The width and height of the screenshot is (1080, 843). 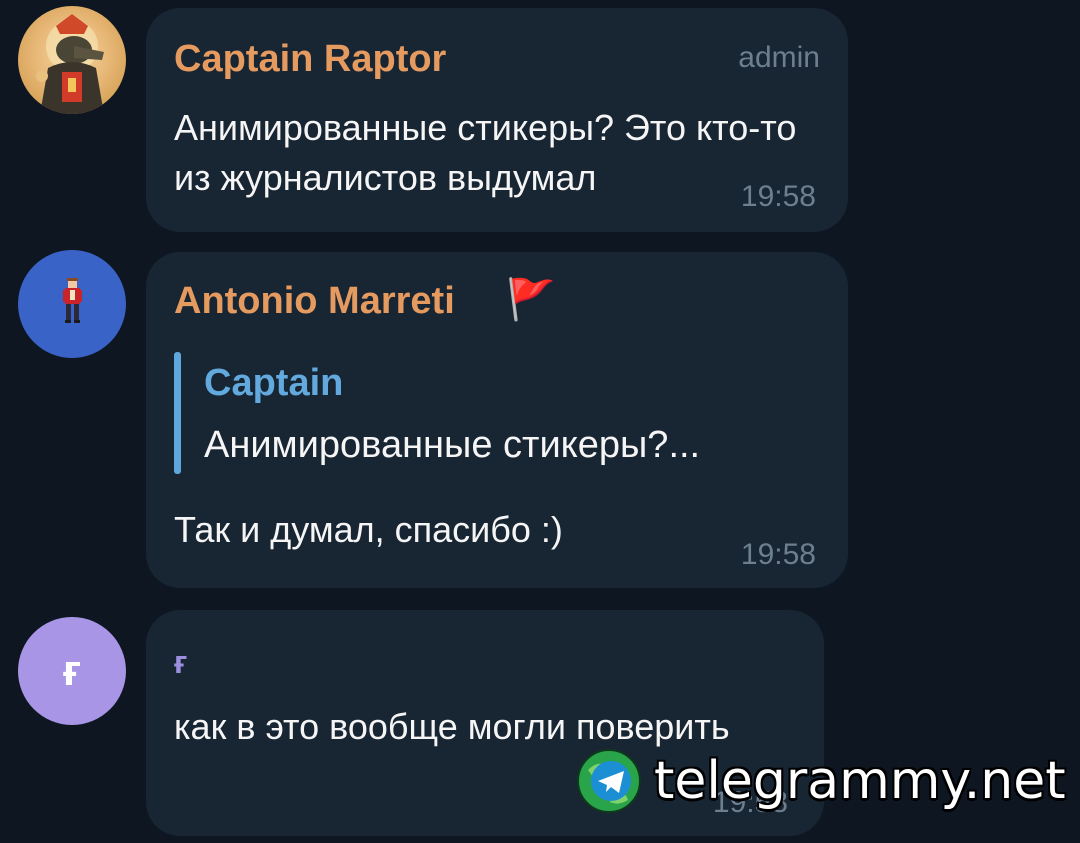 I want to click on message-text: Так и думал, спасибо :), so click(x=368, y=529).